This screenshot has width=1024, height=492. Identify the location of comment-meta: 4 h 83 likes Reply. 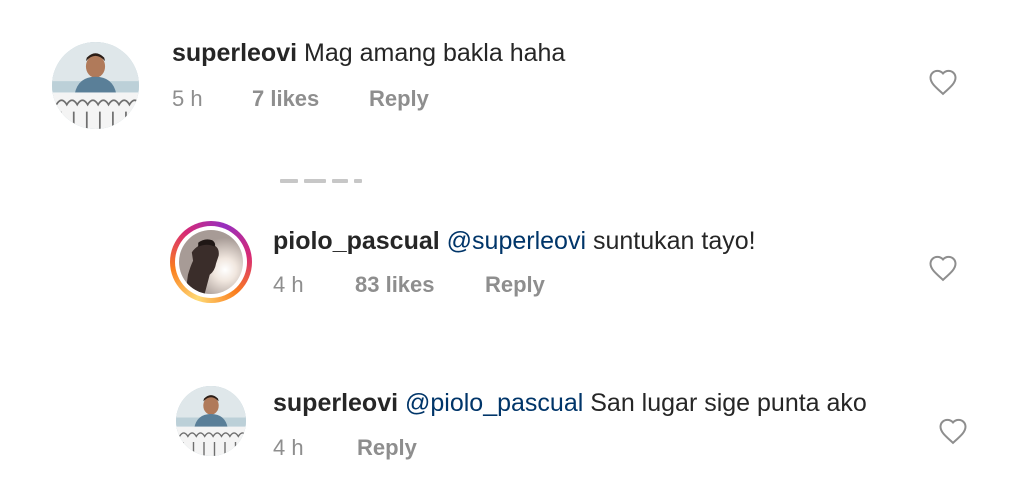
(433, 285).